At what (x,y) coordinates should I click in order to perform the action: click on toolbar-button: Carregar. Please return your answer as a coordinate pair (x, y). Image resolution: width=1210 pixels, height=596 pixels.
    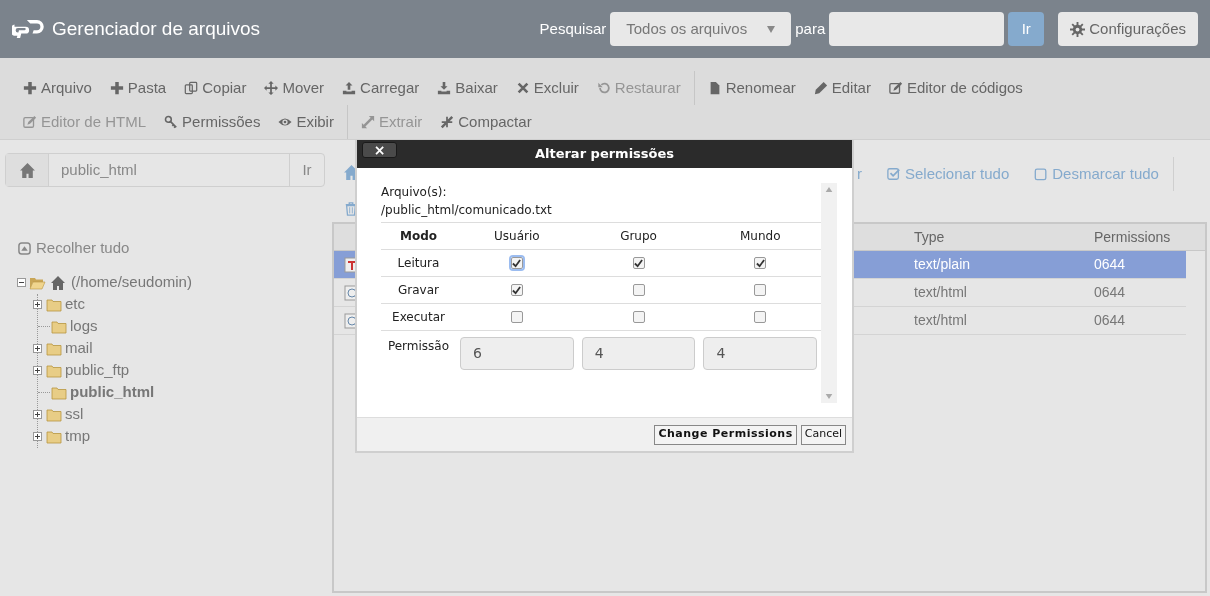
    Looking at the image, I should click on (381, 88).